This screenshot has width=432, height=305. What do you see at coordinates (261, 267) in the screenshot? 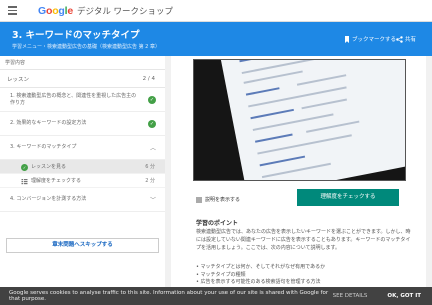
I see `list-item: • マッチタイプとは何か、そしてそれがなぜ有用であるか` at bounding box center [261, 267].